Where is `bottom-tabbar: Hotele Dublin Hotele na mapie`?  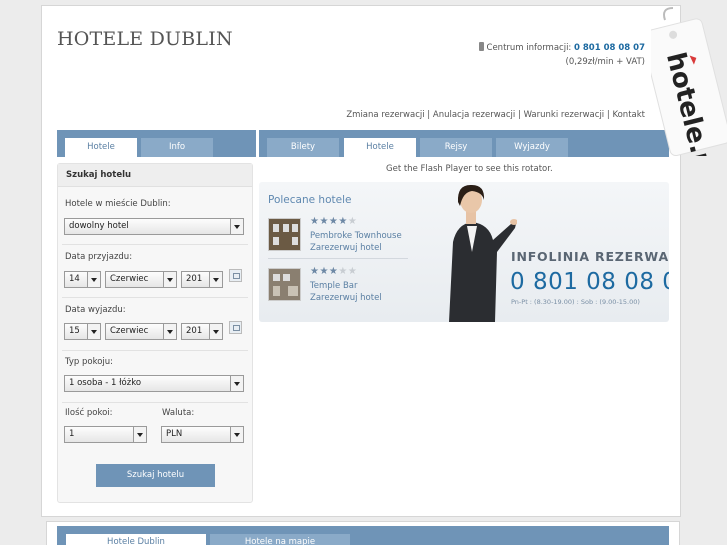 bottom-tabbar: Hotele Dublin Hotele na mapie is located at coordinates (363, 535).